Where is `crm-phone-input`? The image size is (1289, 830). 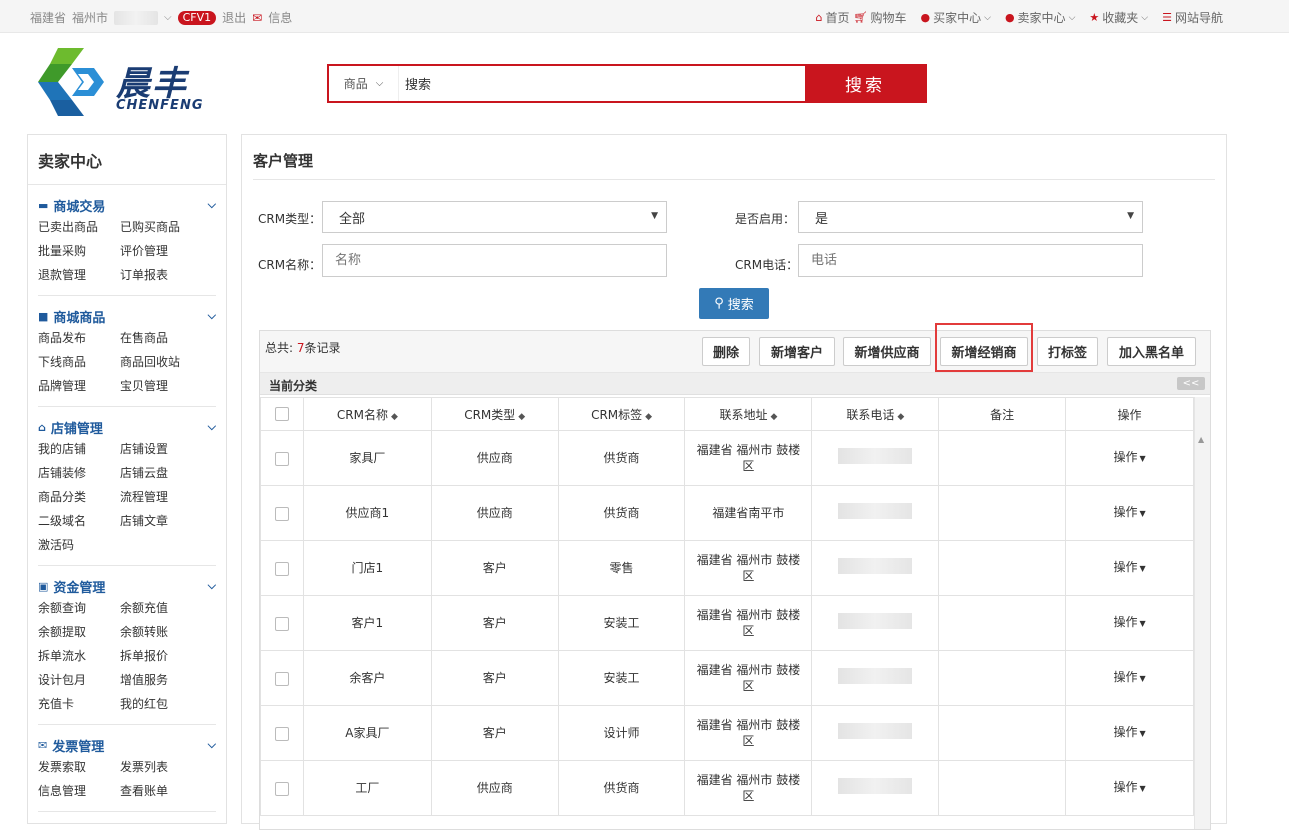 crm-phone-input is located at coordinates (970, 260).